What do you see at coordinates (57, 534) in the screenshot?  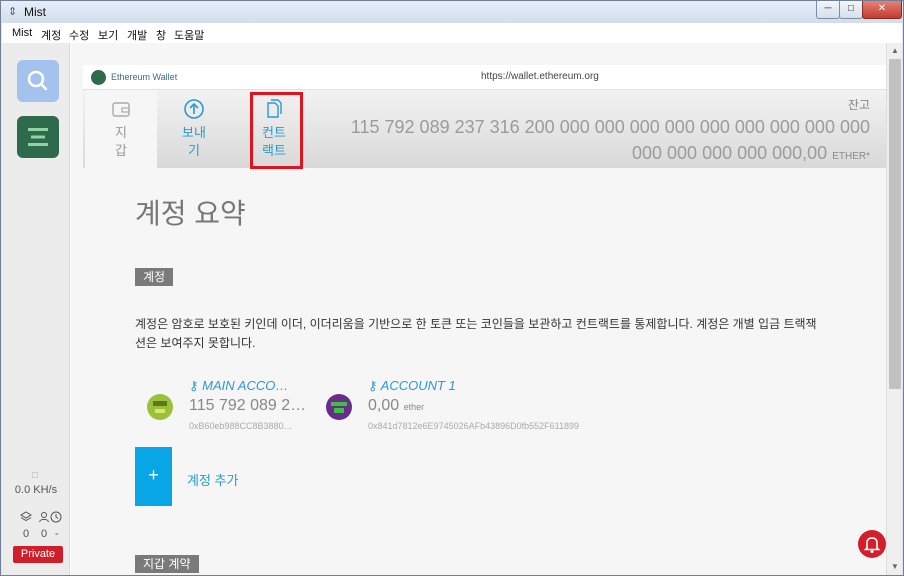 I see `block-time: -` at bounding box center [57, 534].